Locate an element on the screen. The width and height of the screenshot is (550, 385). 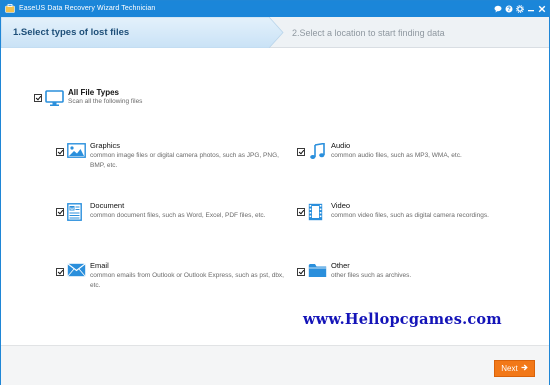
envelope-icon is located at coordinates (76, 272).